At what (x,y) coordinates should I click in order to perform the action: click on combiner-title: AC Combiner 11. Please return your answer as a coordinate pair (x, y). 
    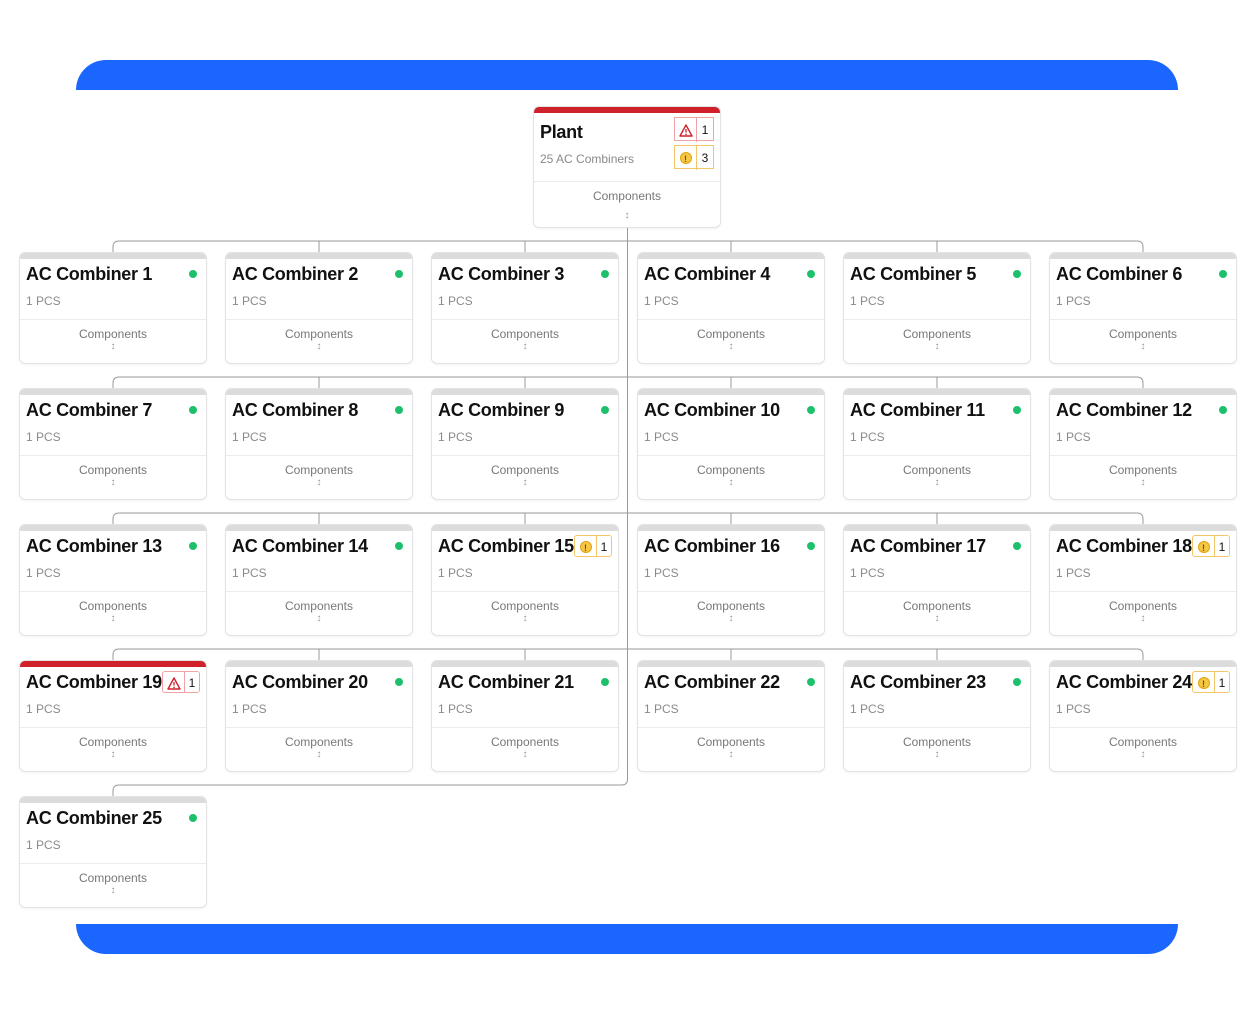
    Looking at the image, I should click on (917, 410).